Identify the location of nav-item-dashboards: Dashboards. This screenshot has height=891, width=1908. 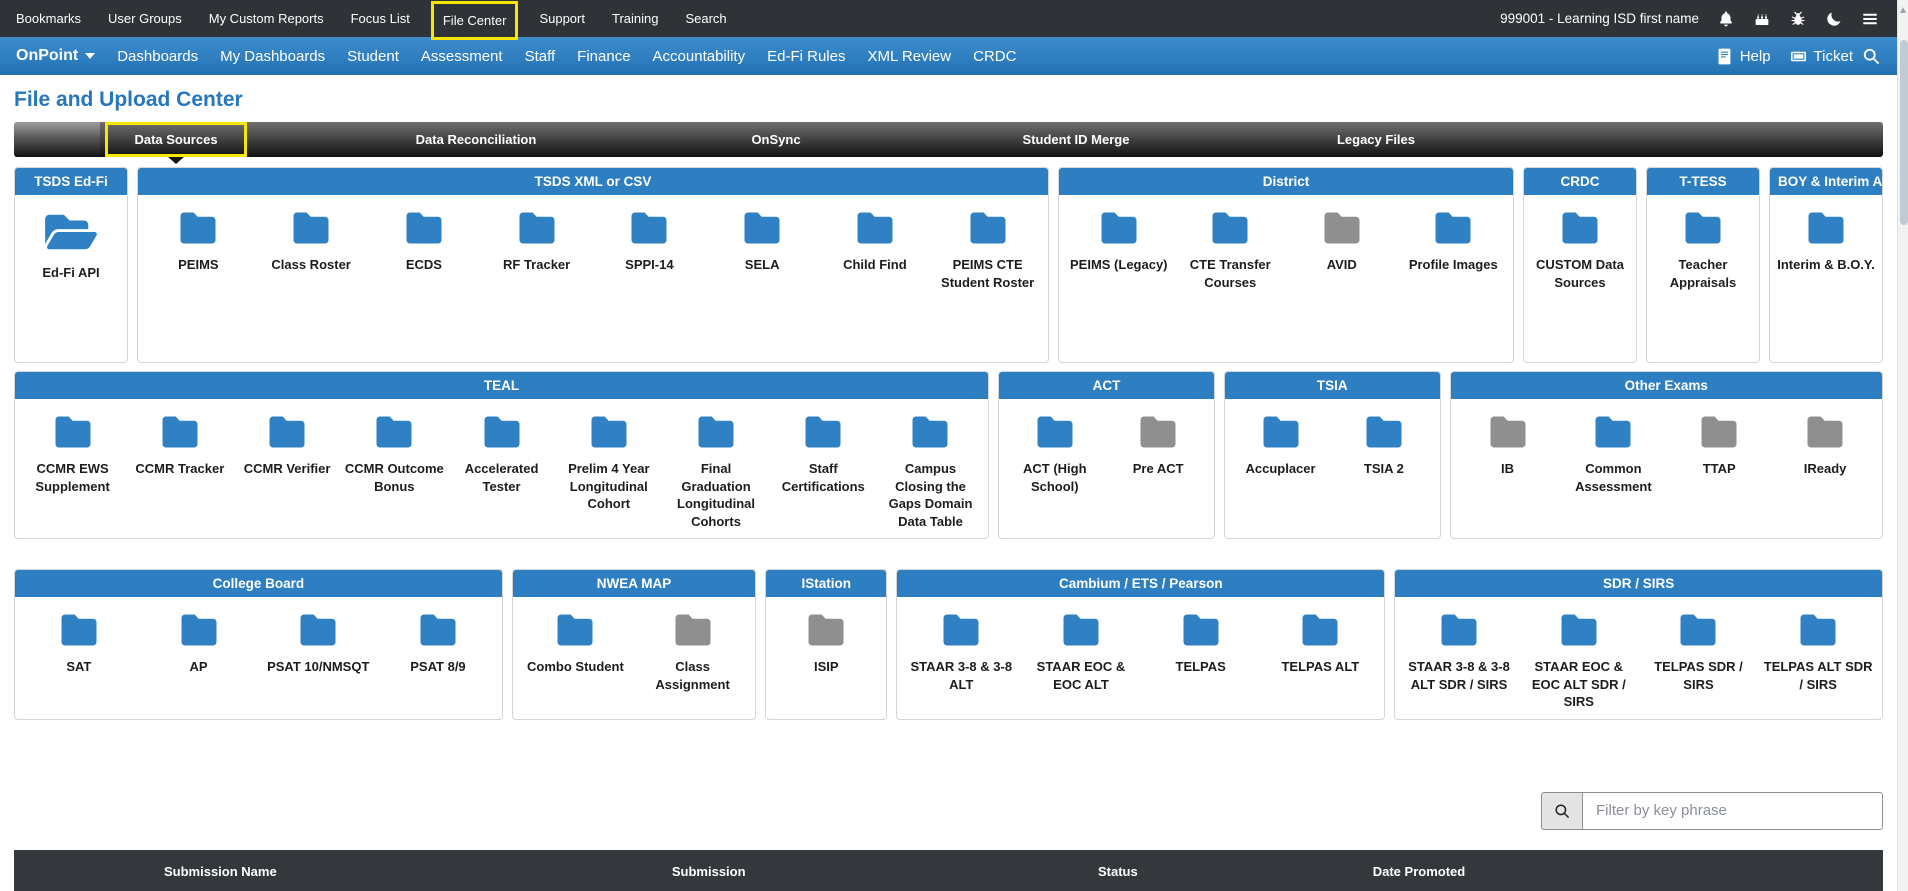
(157, 56).